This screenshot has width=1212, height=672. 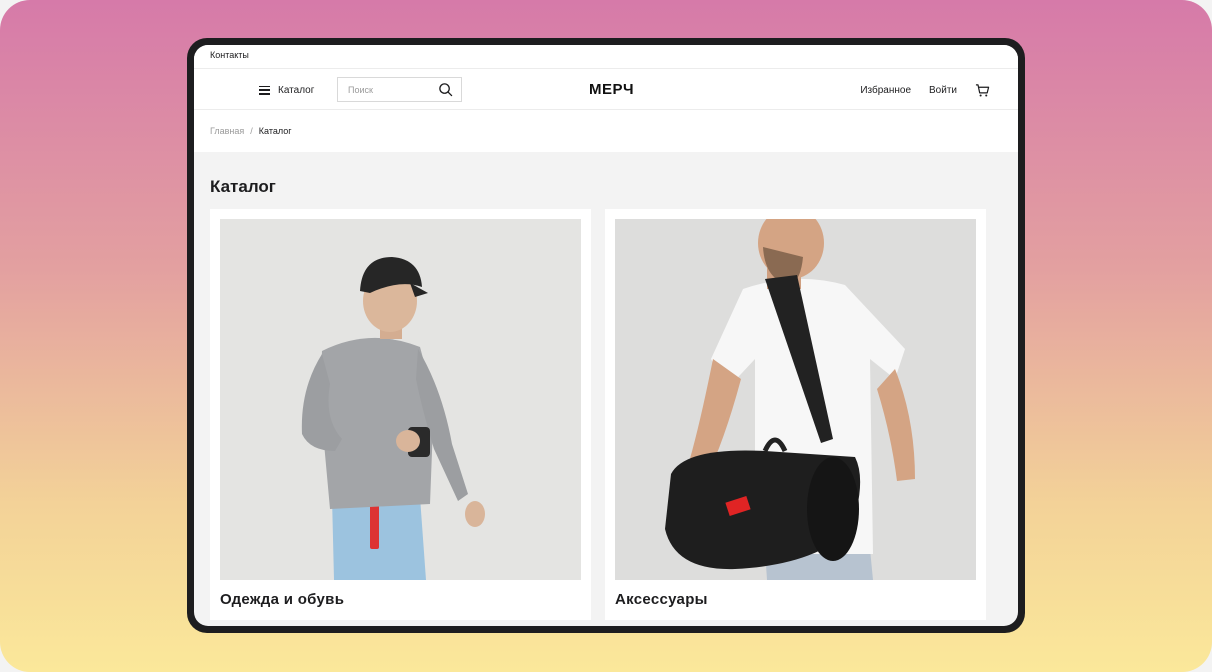 I want to click on breadcrumb: Главная / Каталог, so click(x=251, y=131).